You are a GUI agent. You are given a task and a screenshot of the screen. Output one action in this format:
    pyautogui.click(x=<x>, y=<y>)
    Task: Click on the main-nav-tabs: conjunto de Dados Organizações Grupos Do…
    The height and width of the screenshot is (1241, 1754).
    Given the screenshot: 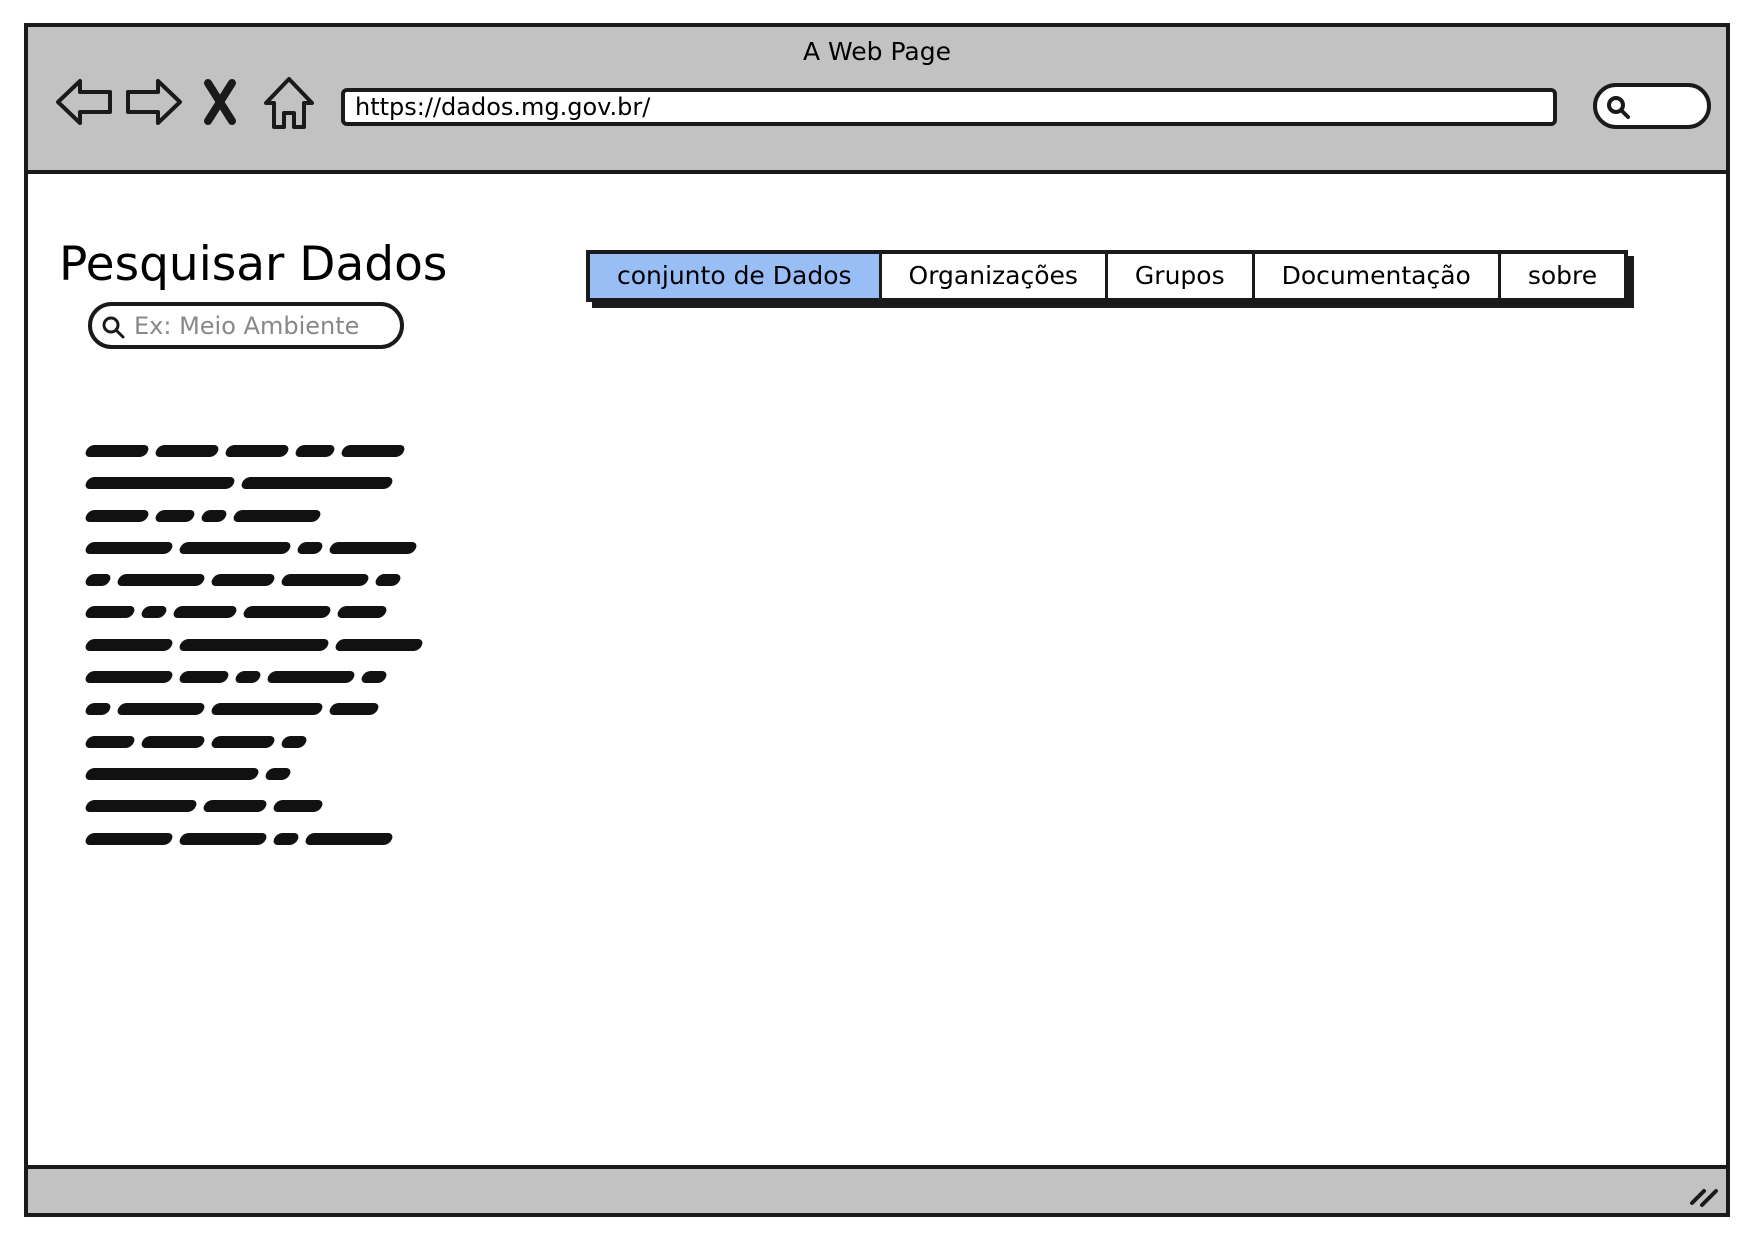 What is the action you would take?
    pyautogui.click(x=1107, y=276)
    